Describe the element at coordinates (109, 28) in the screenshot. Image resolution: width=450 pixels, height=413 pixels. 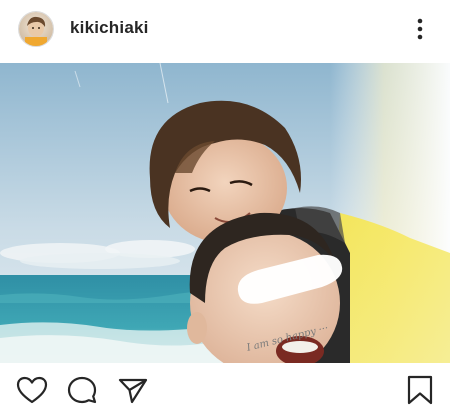
I see `username: kikichiaki` at that location.